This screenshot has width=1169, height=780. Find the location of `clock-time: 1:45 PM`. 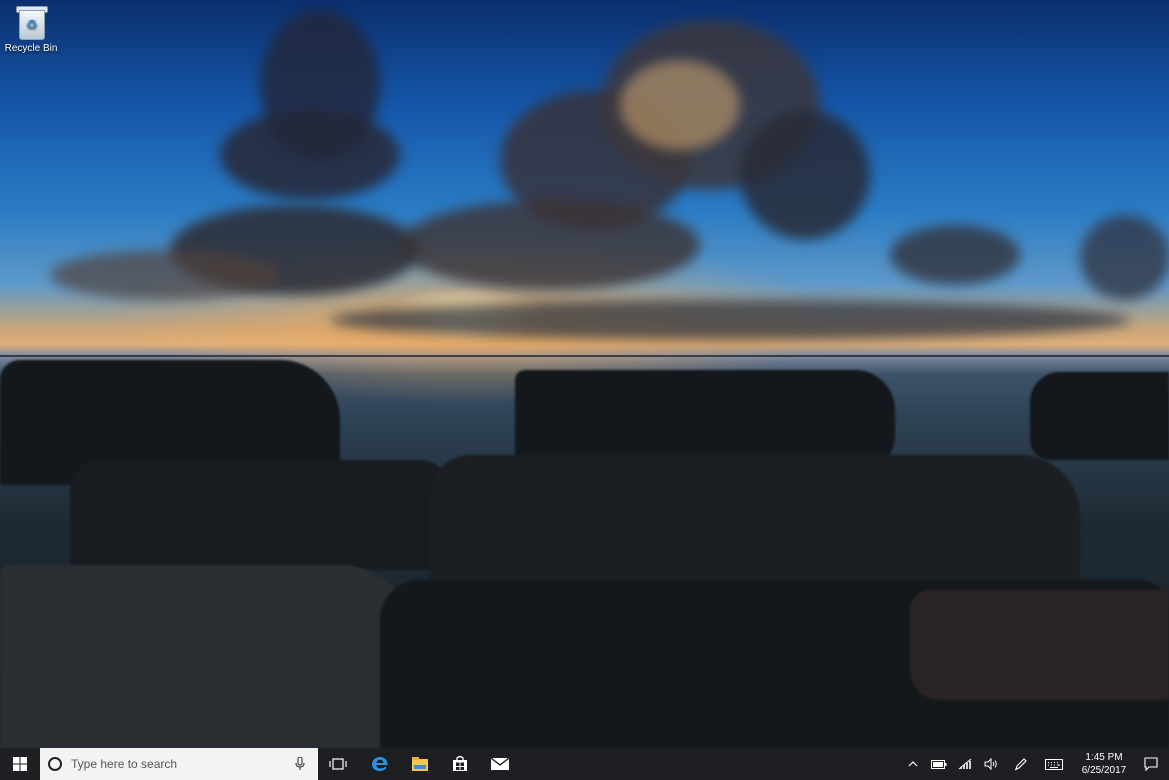

clock-time: 1:45 PM is located at coordinates (1104, 757).